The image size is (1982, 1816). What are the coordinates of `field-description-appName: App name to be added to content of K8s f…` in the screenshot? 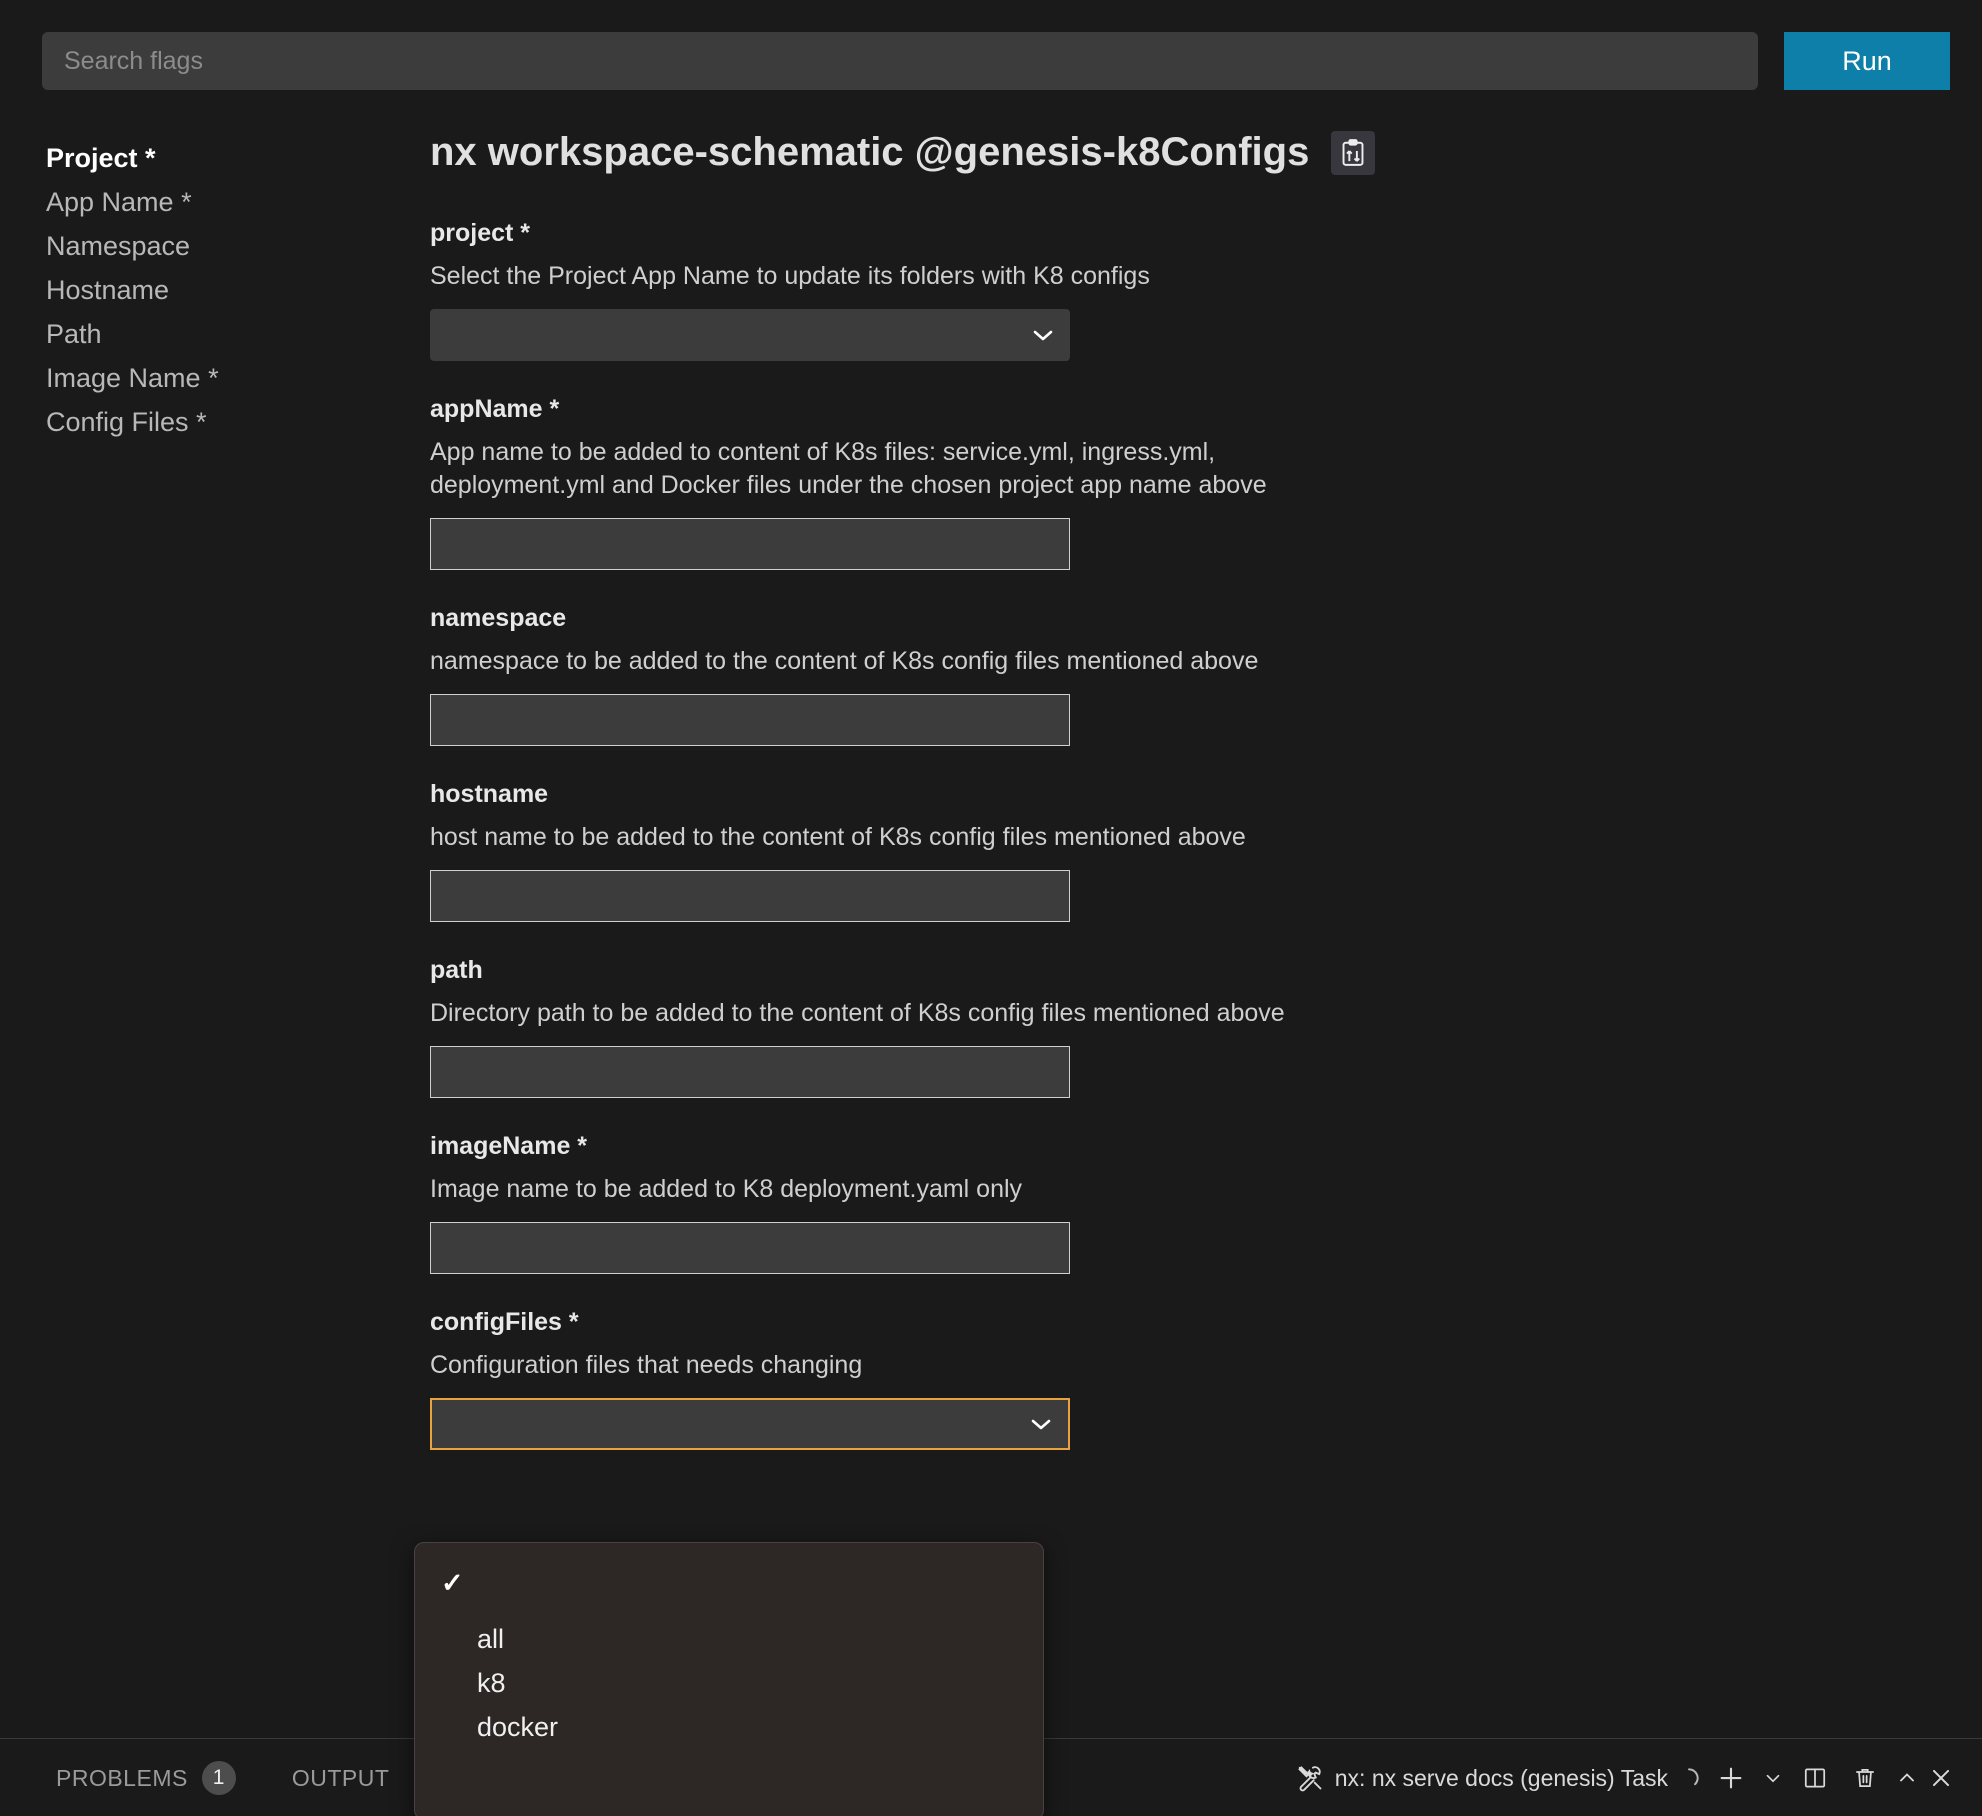 It's located at (848, 468).